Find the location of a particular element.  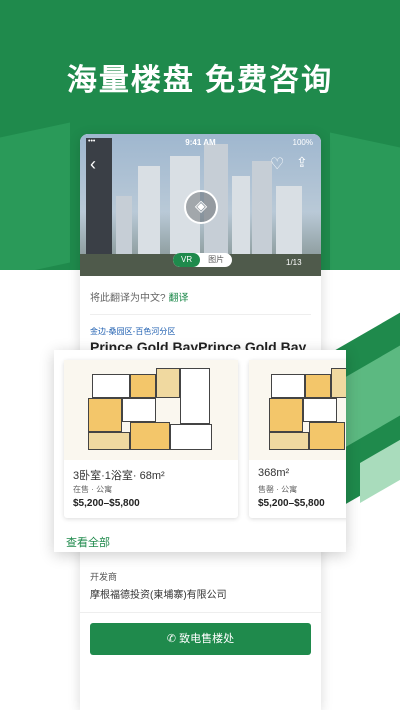

cube-3d-icon: ◈ is located at coordinates (201, 207).